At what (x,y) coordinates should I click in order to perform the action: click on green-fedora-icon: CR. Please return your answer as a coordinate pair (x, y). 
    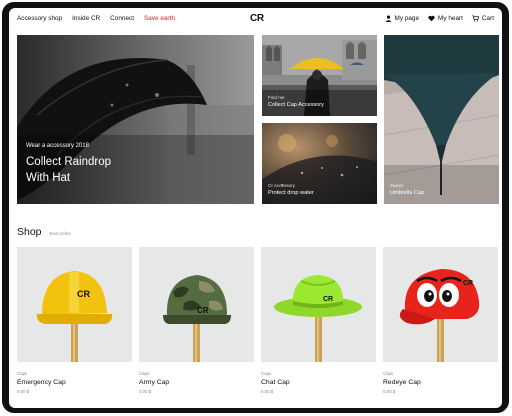
    Looking at the image, I should click on (318, 318).